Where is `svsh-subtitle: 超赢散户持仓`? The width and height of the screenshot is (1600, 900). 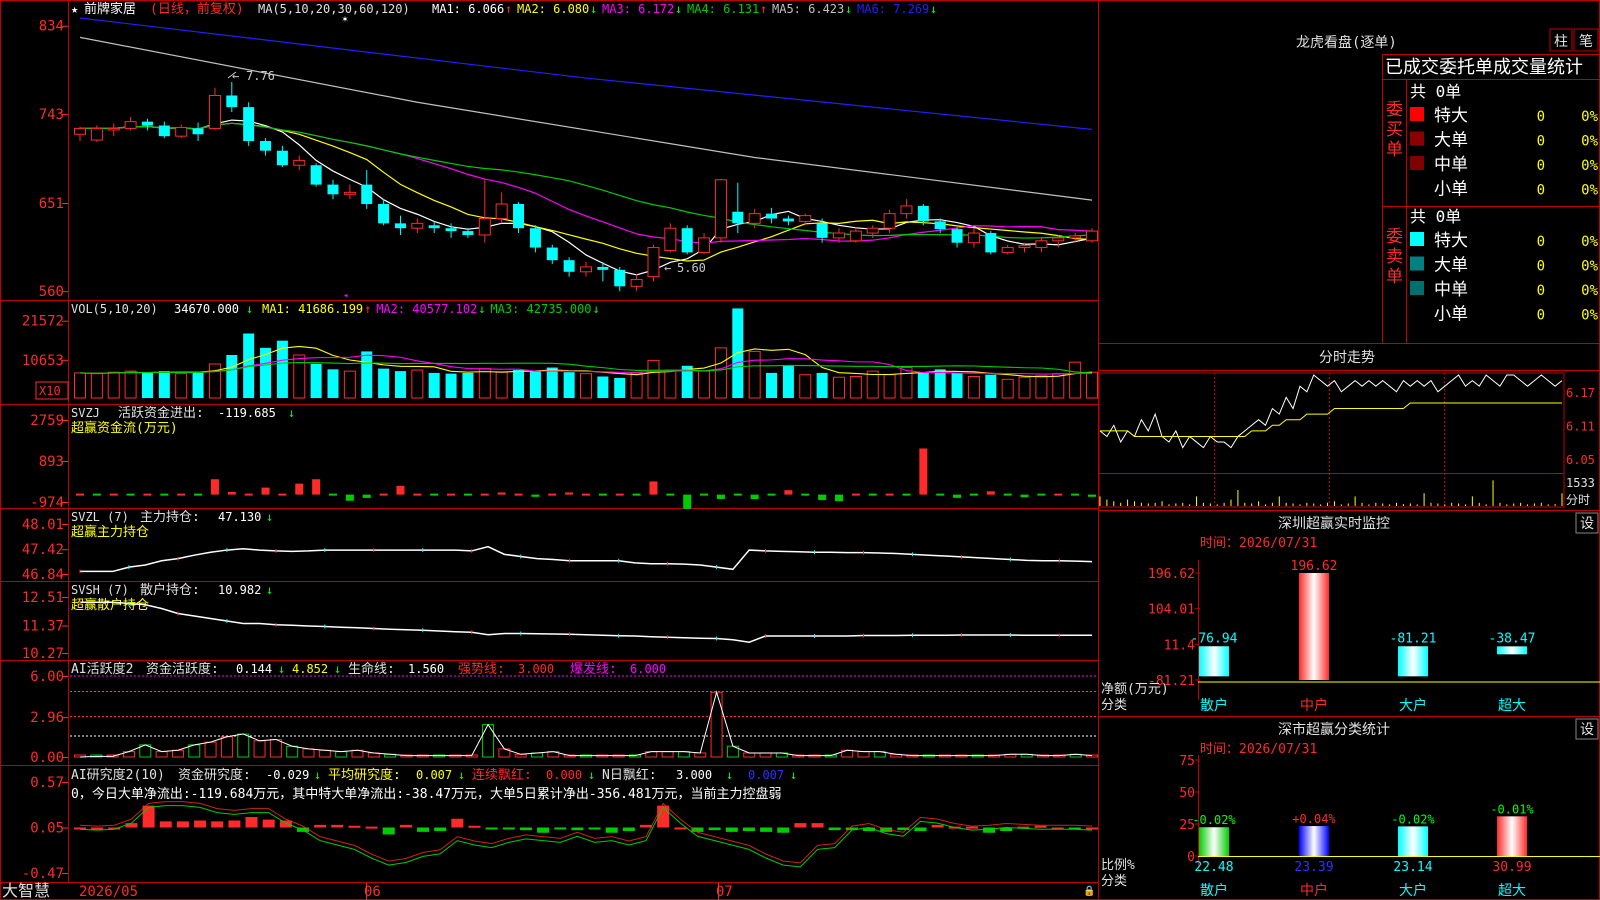
svsh-subtitle: 超赢散户持仓 is located at coordinates (110, 605).